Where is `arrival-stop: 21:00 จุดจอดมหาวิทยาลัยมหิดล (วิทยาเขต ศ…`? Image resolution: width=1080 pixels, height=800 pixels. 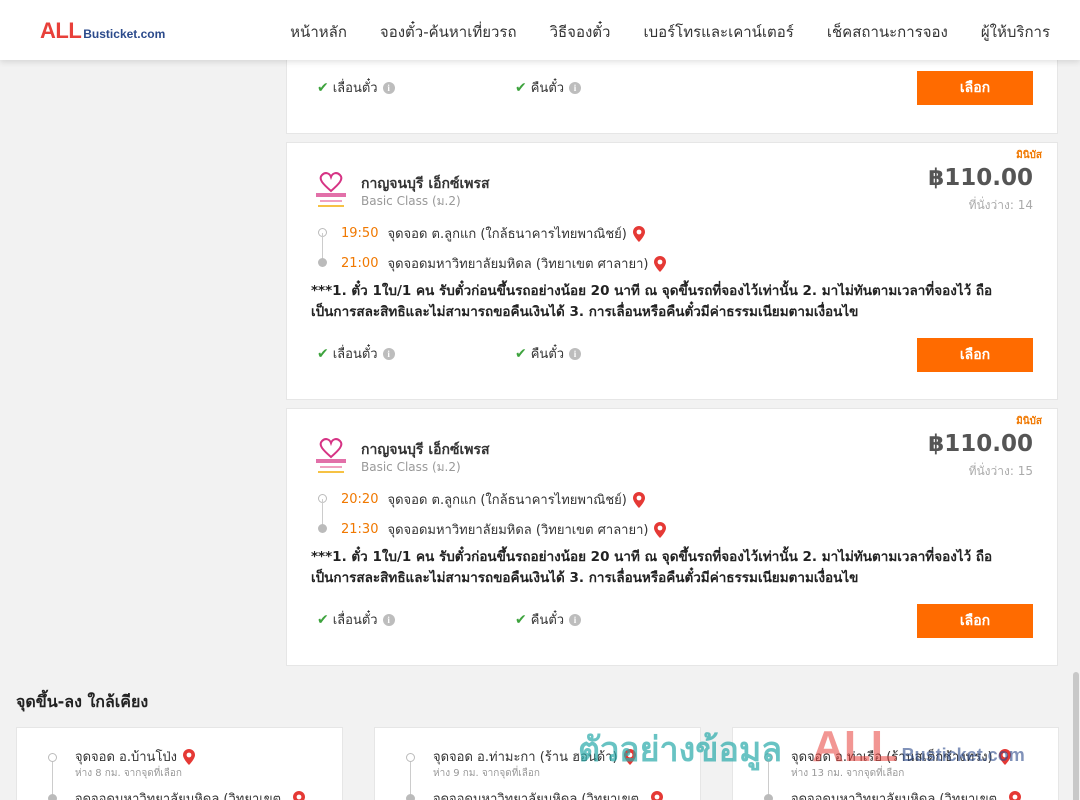
arrival-stop: 21:00 จุดจอดมหาวิทยาลัยมหิดล (วิทยาเขต ศ… is located at coordinates (504, 263).